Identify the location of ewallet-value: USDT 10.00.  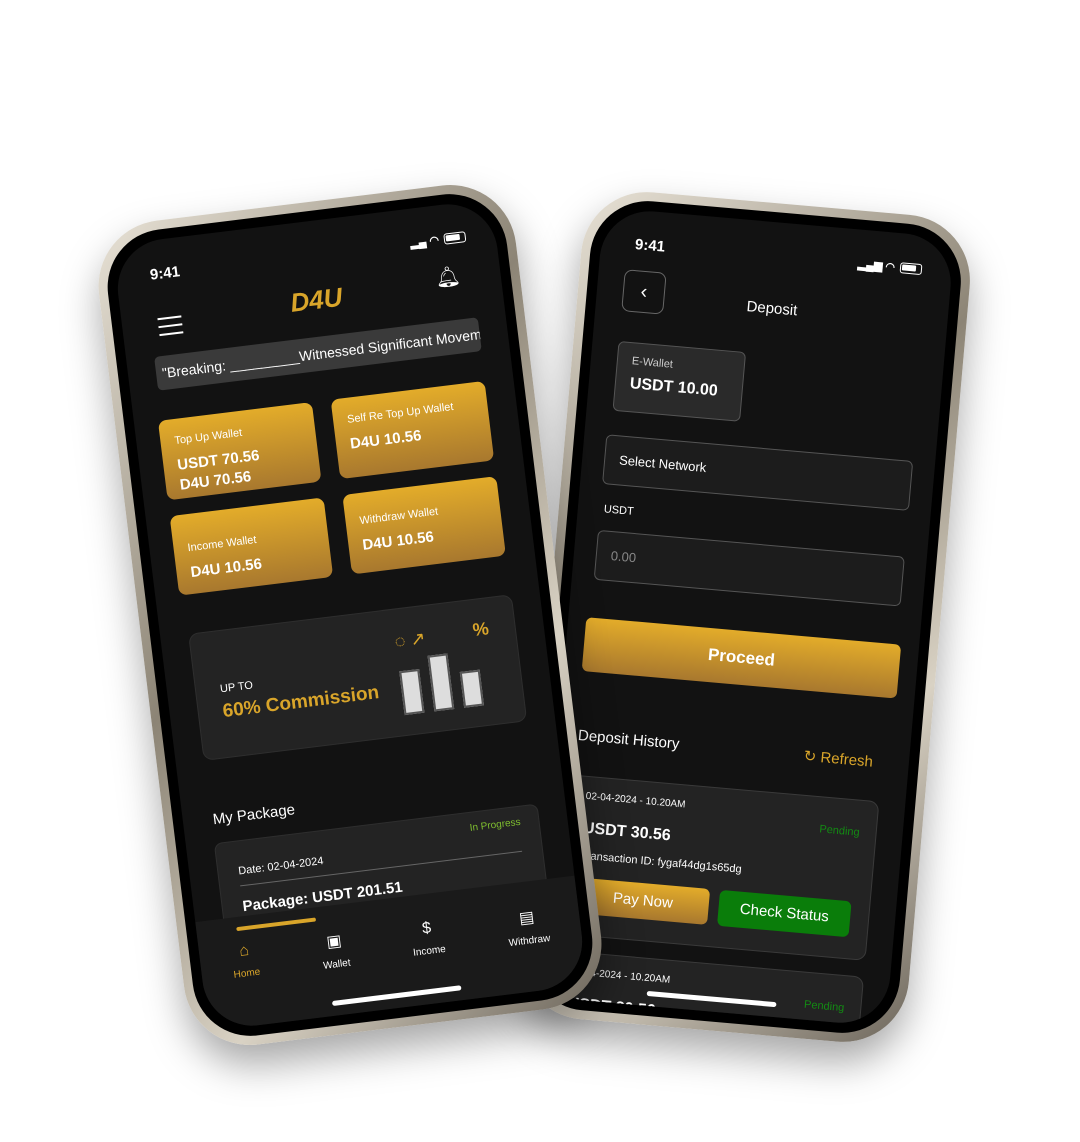
(674, 387).